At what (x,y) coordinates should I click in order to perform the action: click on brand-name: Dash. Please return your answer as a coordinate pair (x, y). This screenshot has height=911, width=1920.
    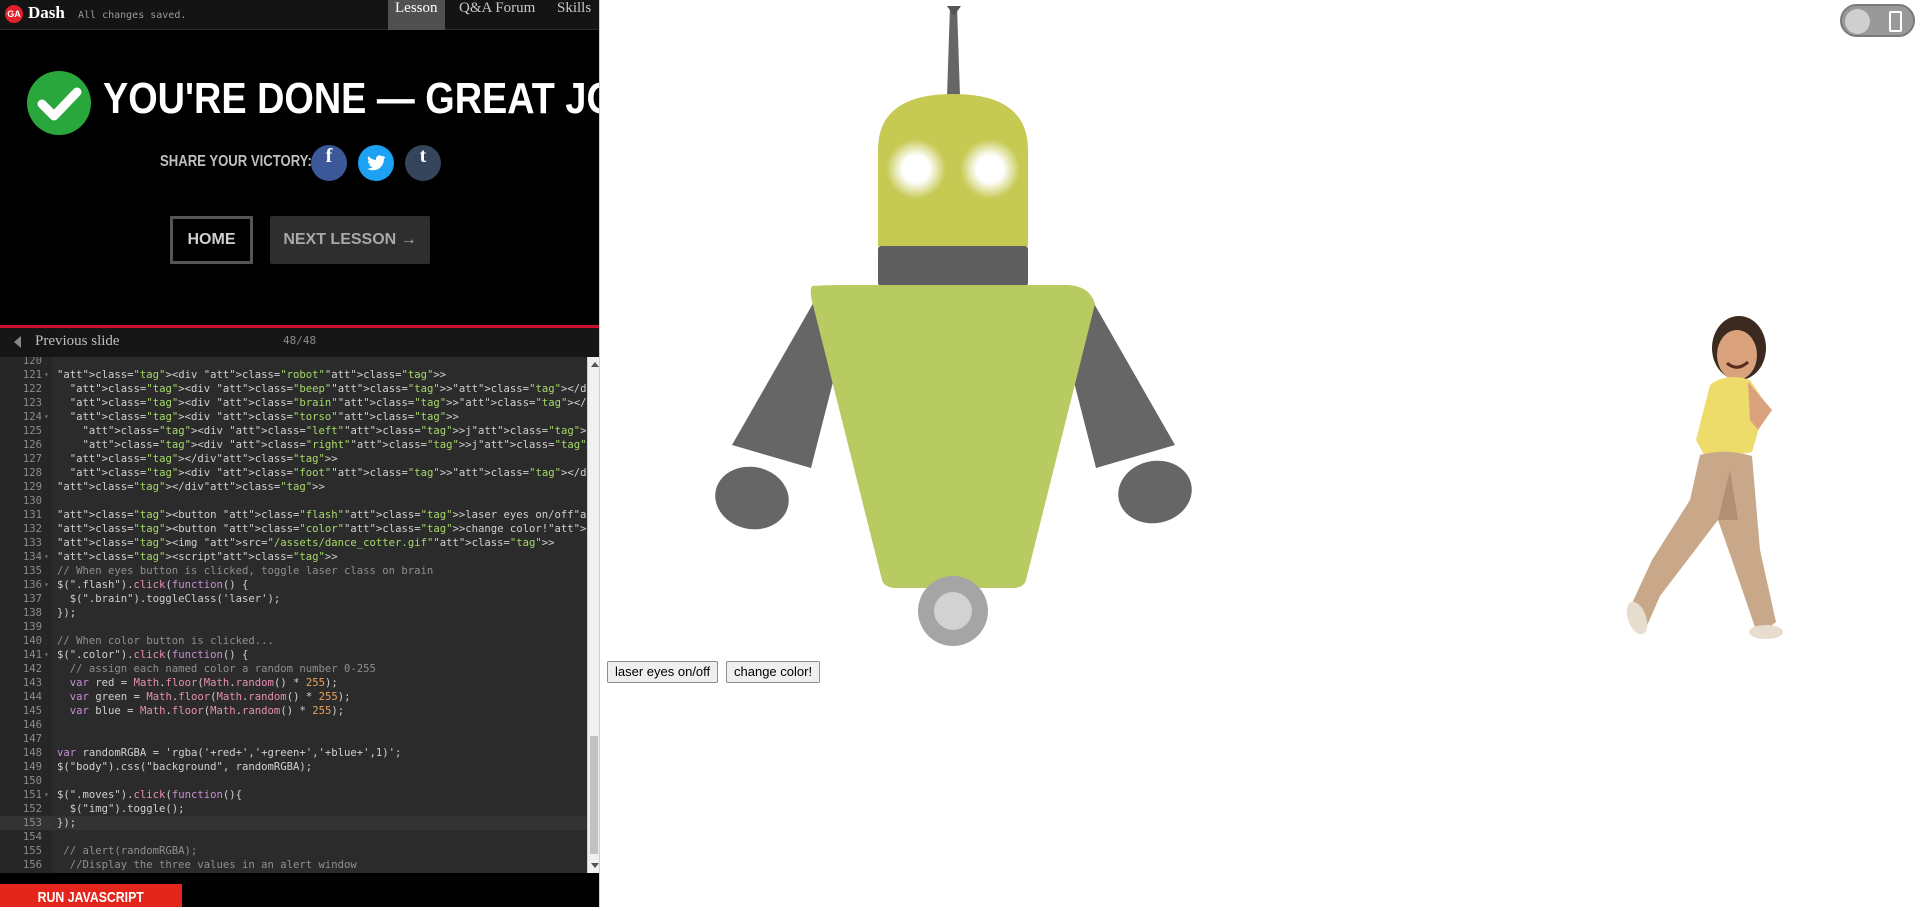
    Looking at the image, I should click on (46, 13).